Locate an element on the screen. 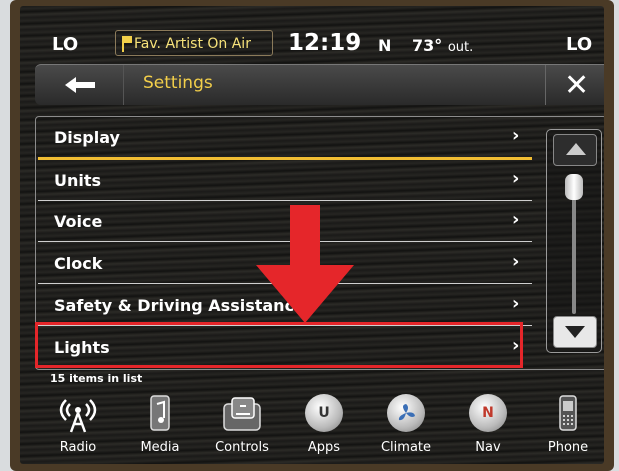 Image resolution: width=619 pixels, height=471 pixels. climate-icon is located at coordinates (406, 414).